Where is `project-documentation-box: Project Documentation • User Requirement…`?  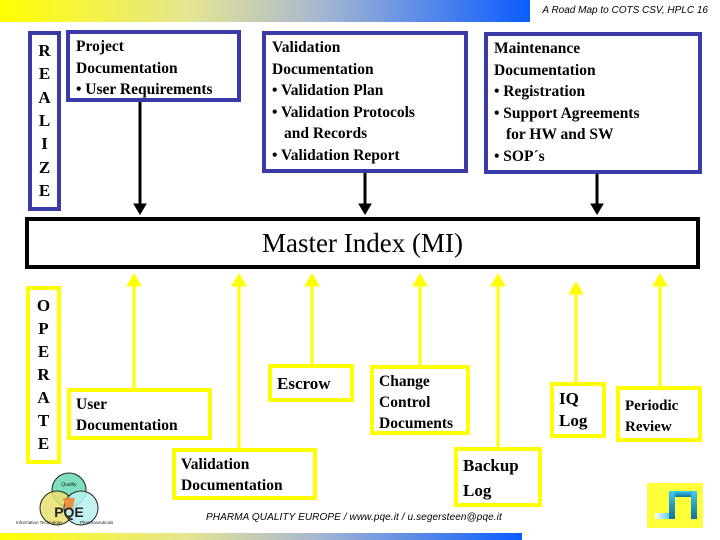
project-documentation-box: Project Documentation • User Requirement… is located at coordinates (153, 66).